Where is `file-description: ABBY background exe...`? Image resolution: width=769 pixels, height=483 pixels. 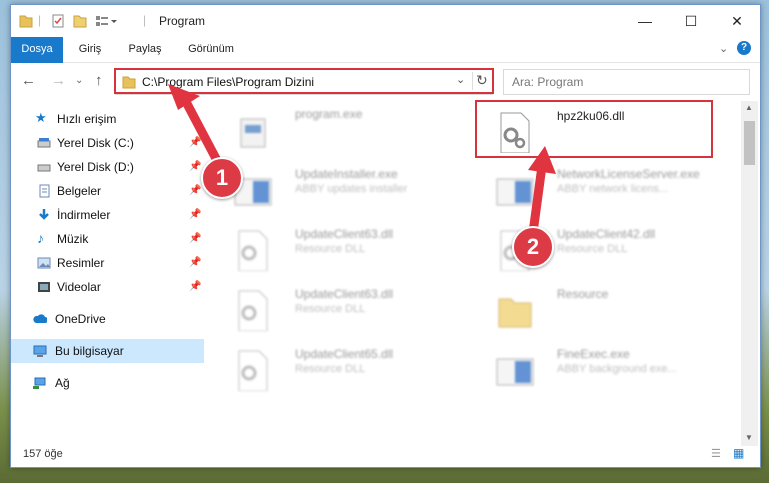
file-description: ABBY background exe... is located at coordinates (617, 369).